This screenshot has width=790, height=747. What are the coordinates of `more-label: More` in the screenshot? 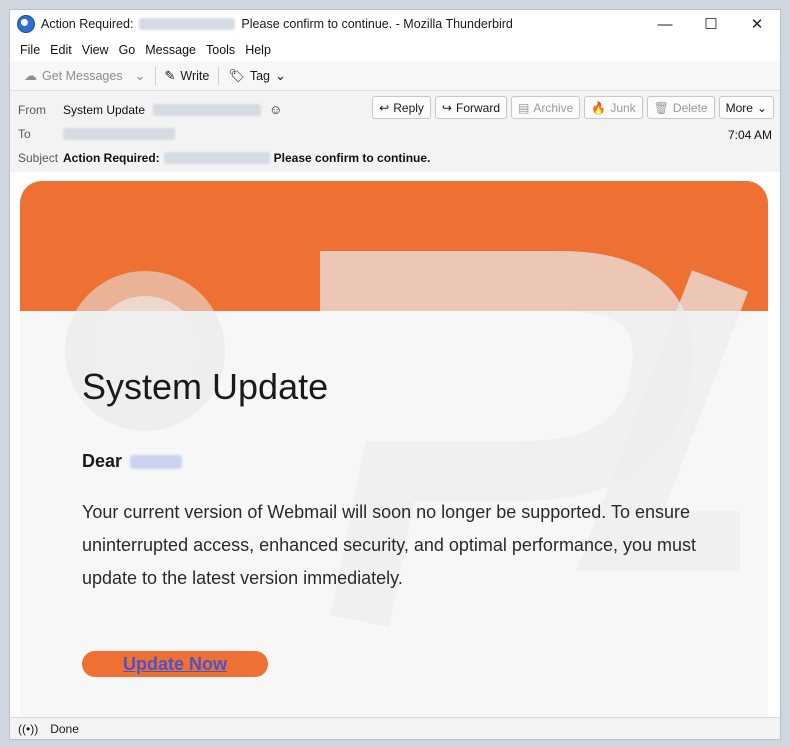 It's located at (739, 107).